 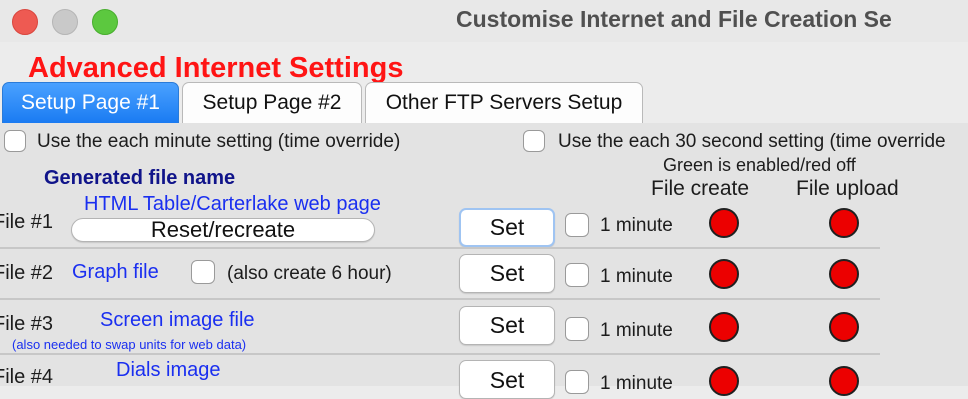 I want to click on file-2-set-button: Set, so click(x=507, y=273).